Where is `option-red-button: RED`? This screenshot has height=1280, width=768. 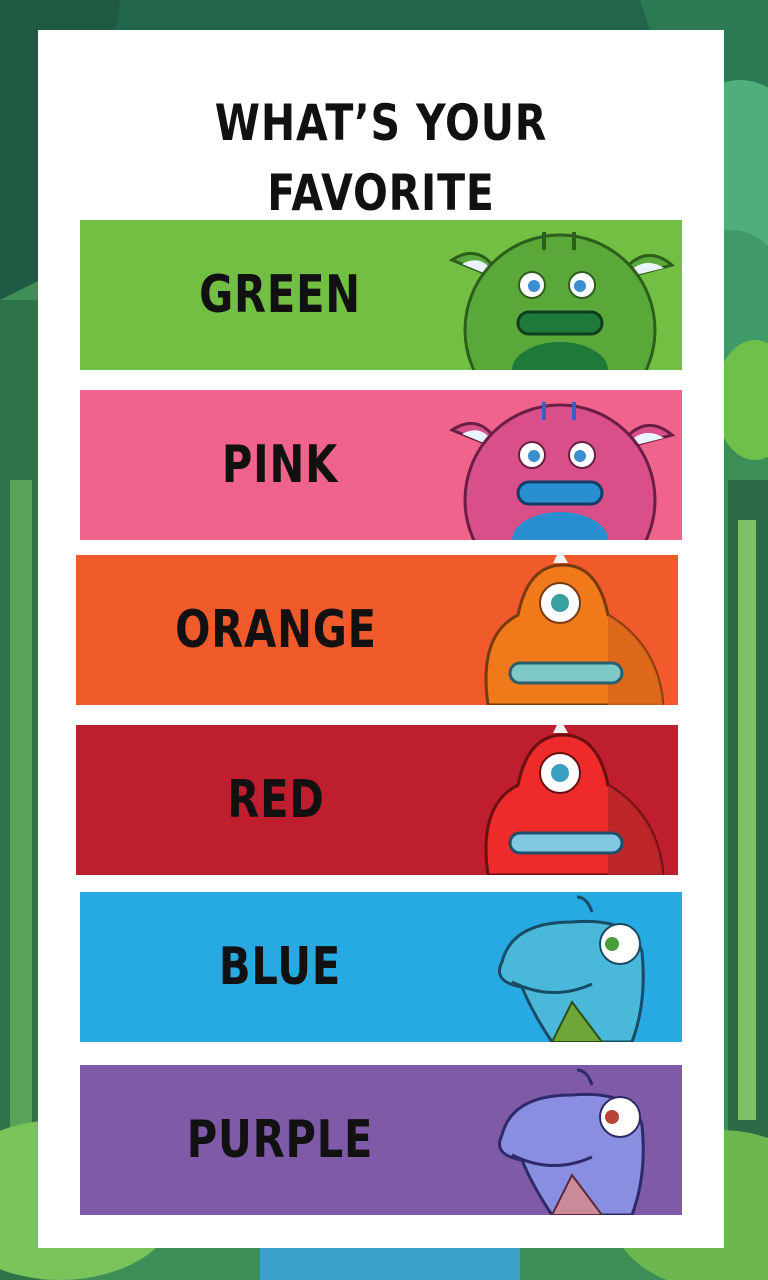
option-red-button: RED is located at coordinates (377, 800).